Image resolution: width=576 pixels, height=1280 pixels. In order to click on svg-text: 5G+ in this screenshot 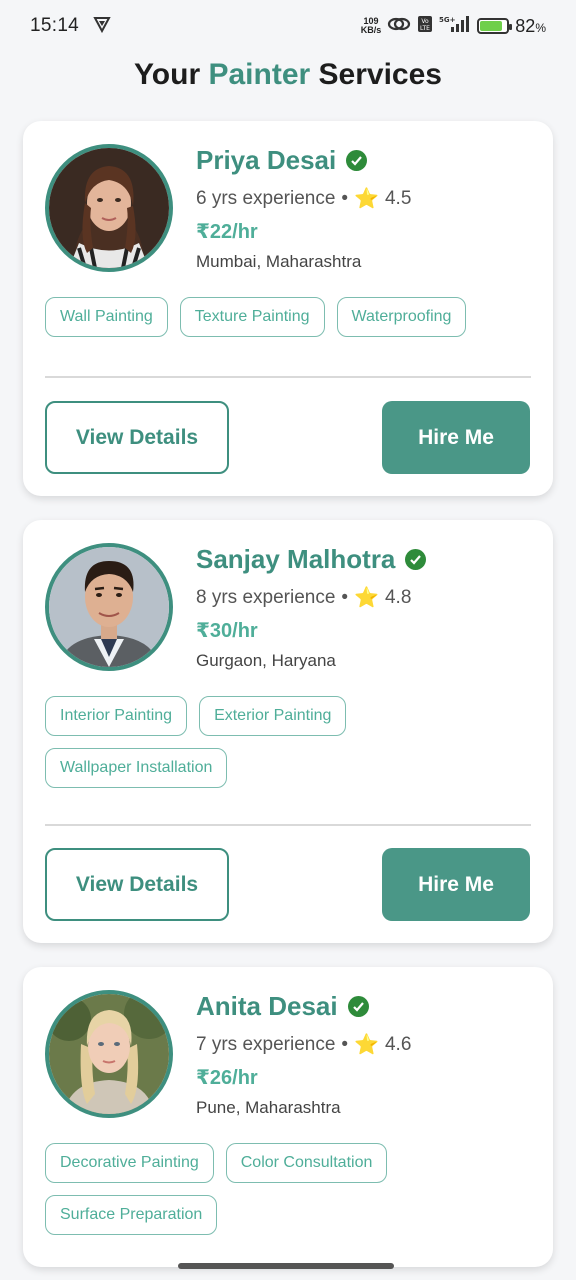, I will do `click(447, 20)`.